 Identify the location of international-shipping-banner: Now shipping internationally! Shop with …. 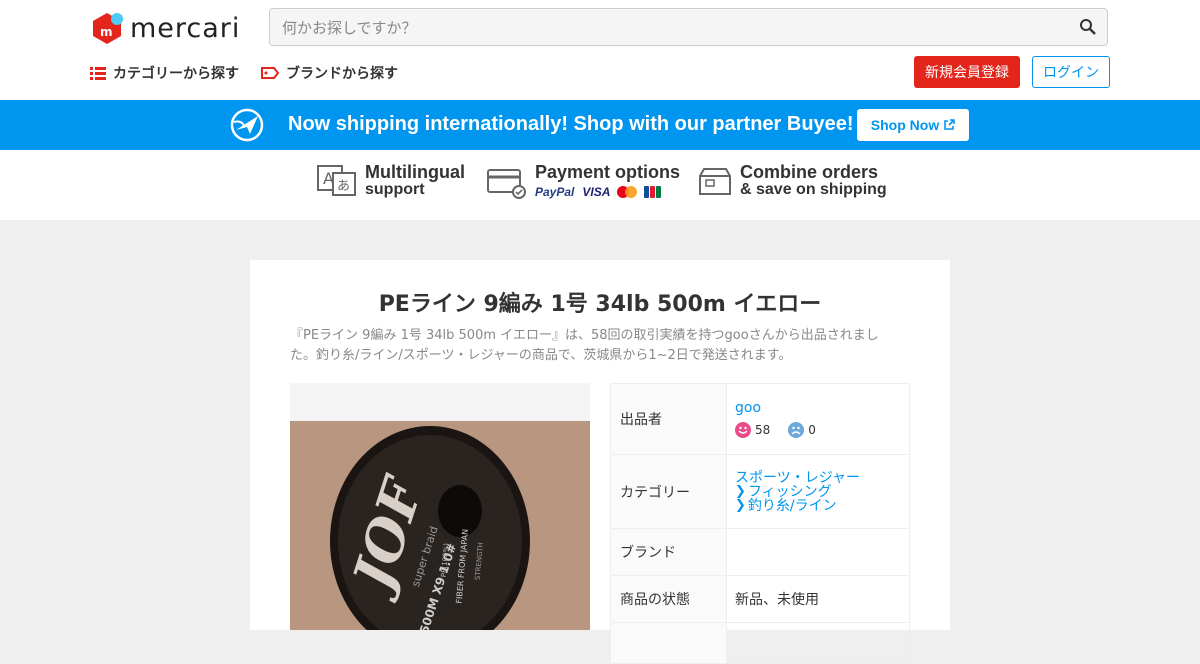
(600, 125).